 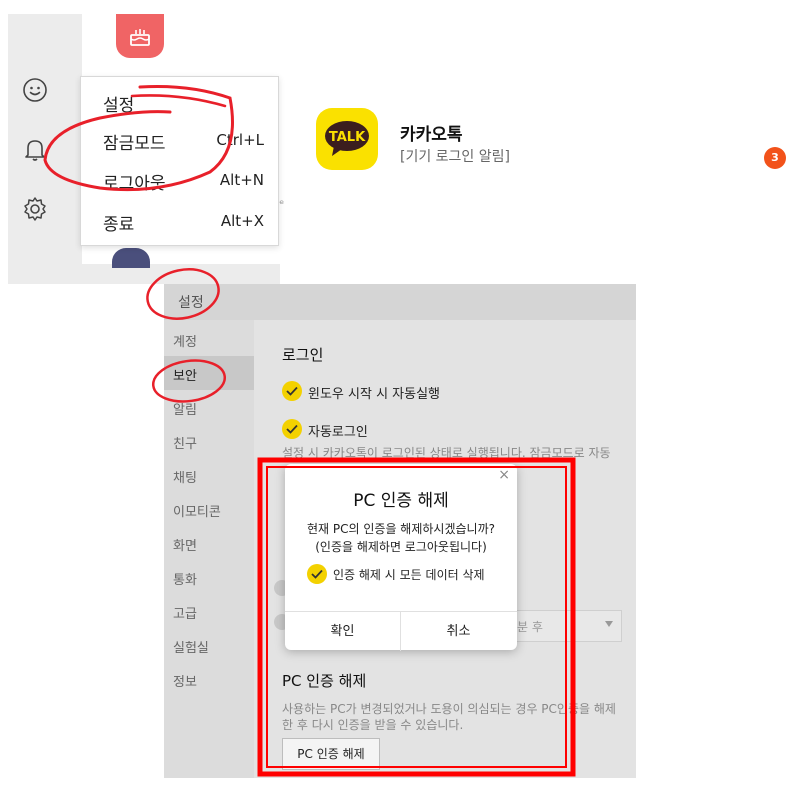 What do you see at coordinates (209, 373) in the screenshot?
I see `sidebar-item-security: 보안` at bounding box center [209, 373].